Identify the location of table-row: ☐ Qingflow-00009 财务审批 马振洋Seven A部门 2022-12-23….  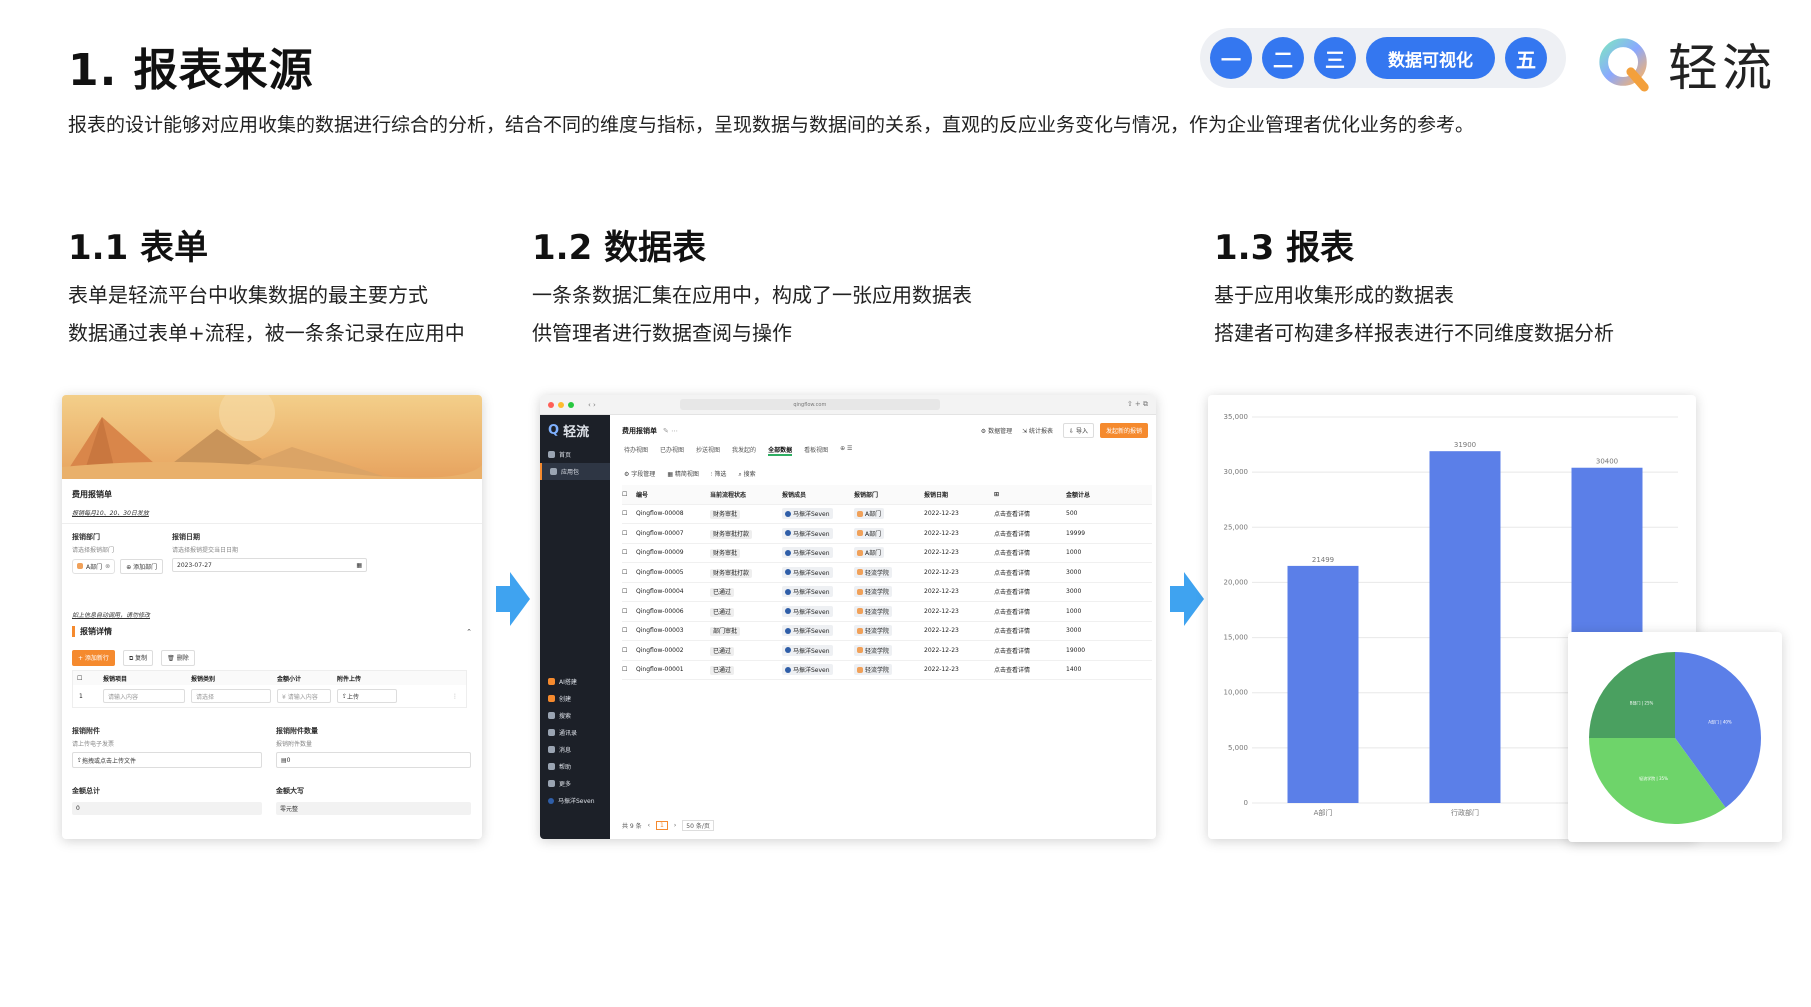
(887, 553).